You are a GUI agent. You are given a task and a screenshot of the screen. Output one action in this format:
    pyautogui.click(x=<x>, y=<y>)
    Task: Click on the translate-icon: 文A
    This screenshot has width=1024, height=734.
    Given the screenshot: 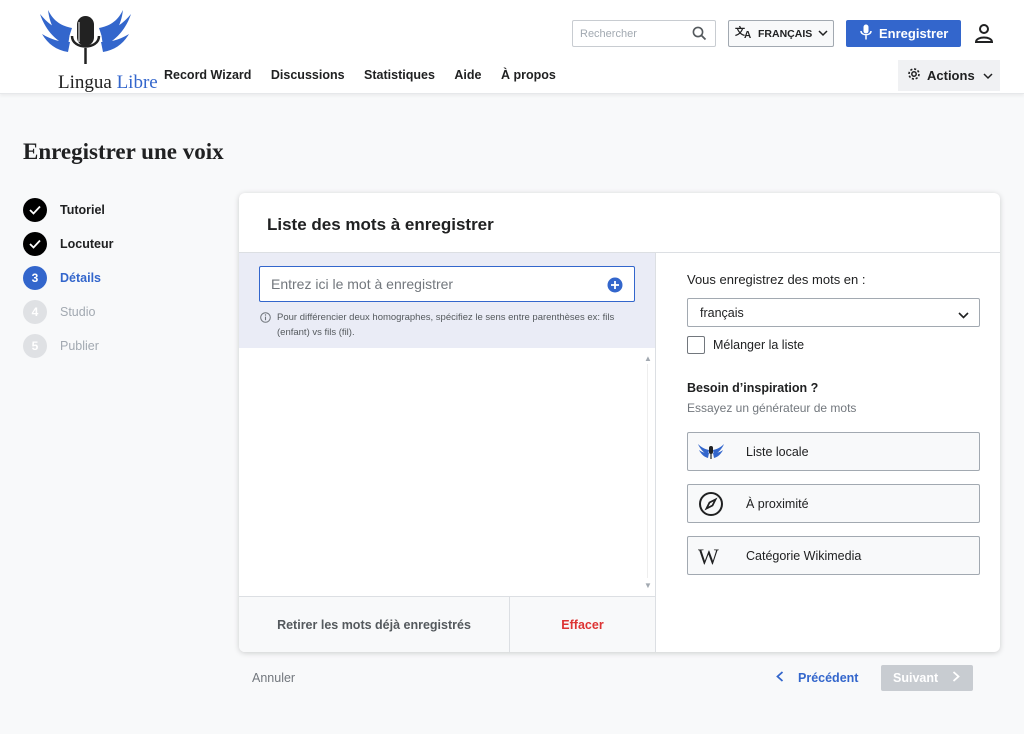 What is the action you would take?
    pyautogui.click(x=744, y=33)
    